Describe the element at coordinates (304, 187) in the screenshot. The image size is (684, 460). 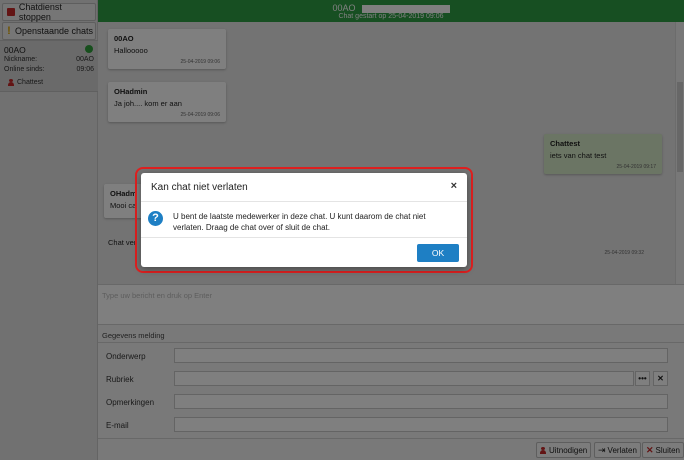
I see `dialog-header: Kan chat niet verlaten ×` at that location.